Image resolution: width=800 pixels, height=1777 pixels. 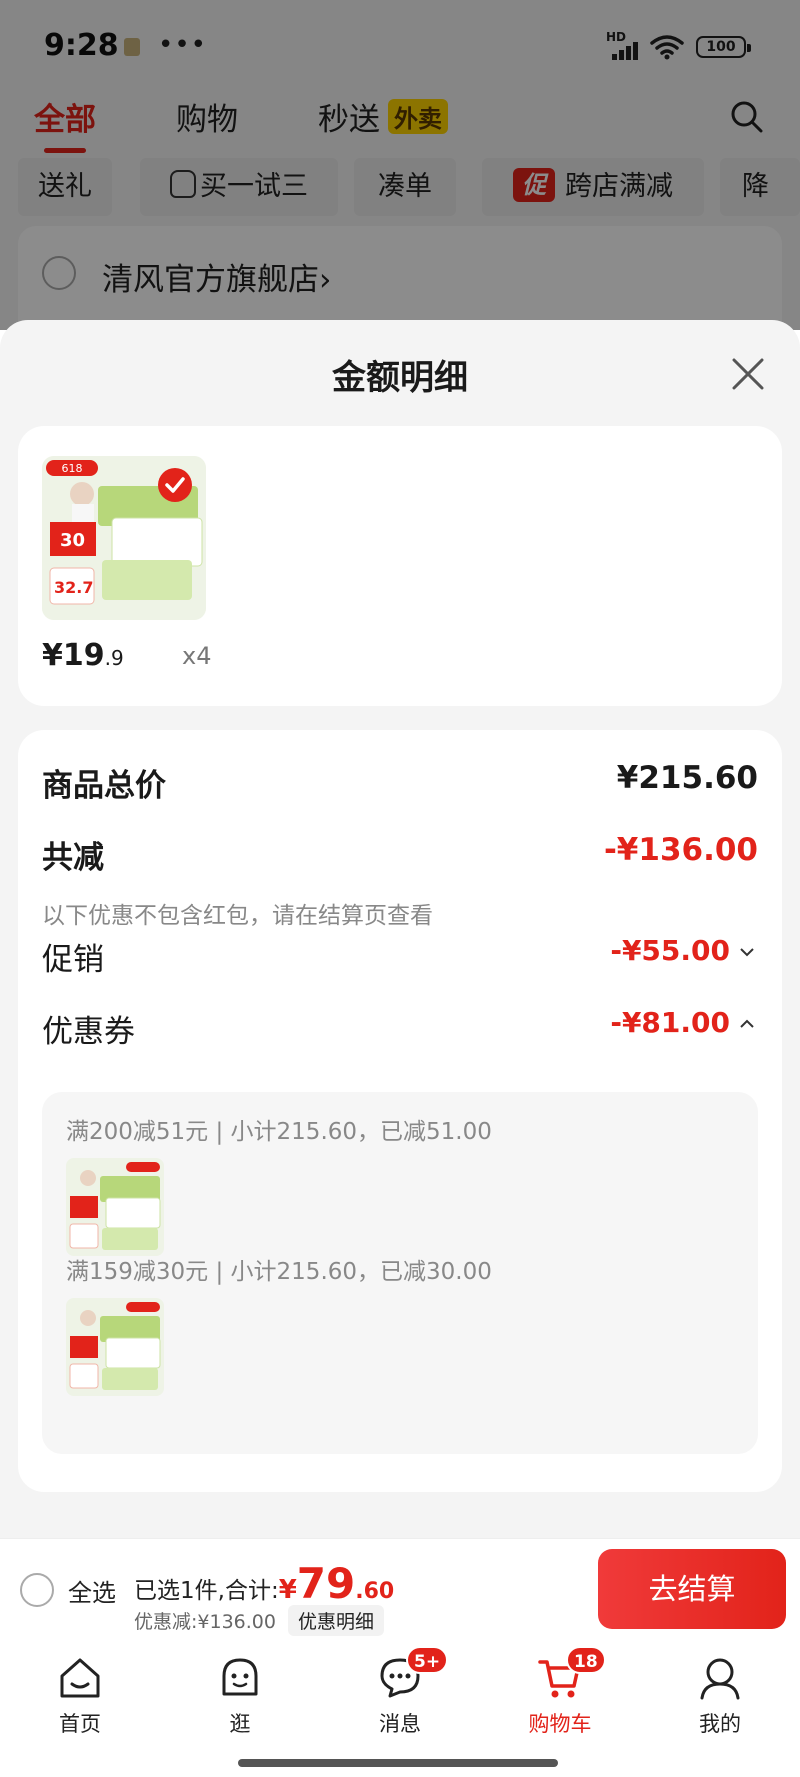 What do you see at coordinates (560, 1724) in the screenshot?
I see `nav-cart-label: 购物车` at bounding box center [560, 1724].